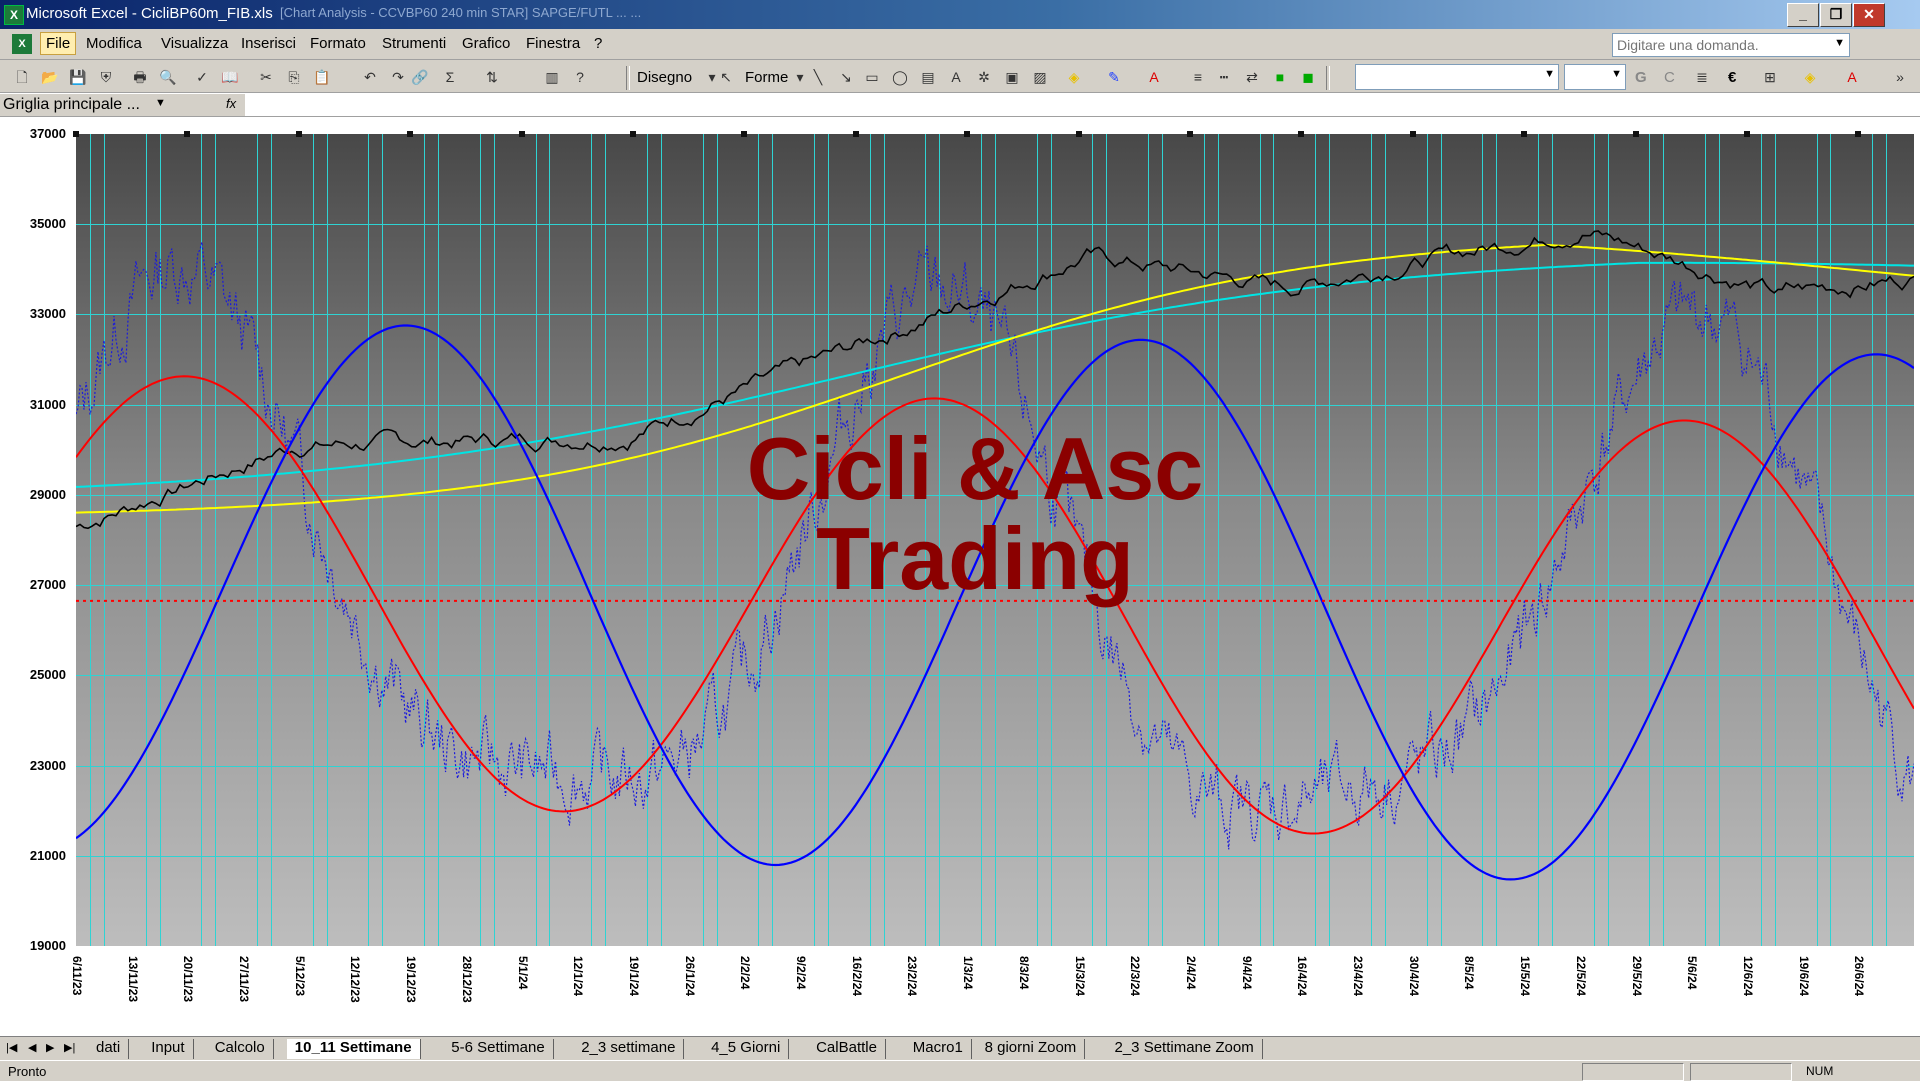 This screenshot has height=1081, width=1920. Describe the element at coordinates (846, 77) in the screenshot. I see `arrow-icon: ↘` at that location.